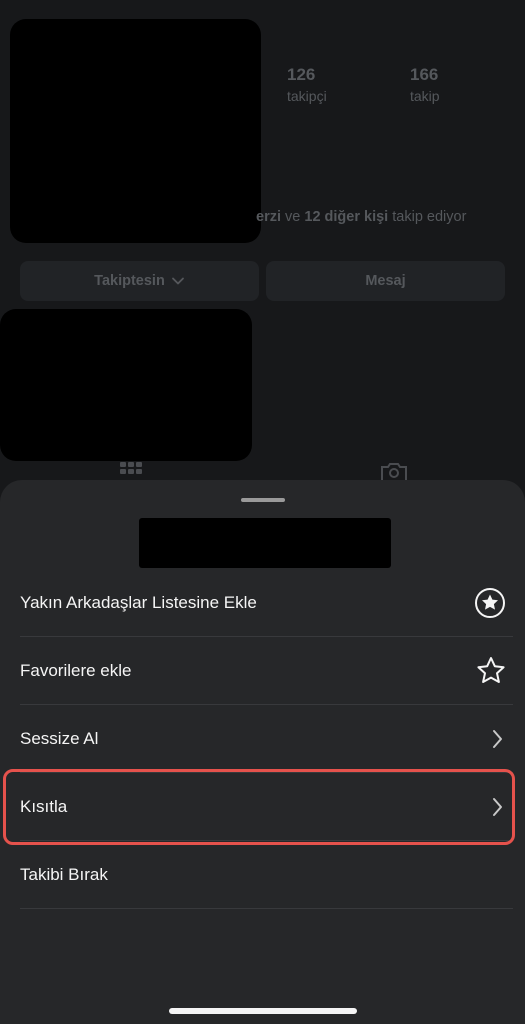  I want to click on following-label: takip, so click(425, 96).